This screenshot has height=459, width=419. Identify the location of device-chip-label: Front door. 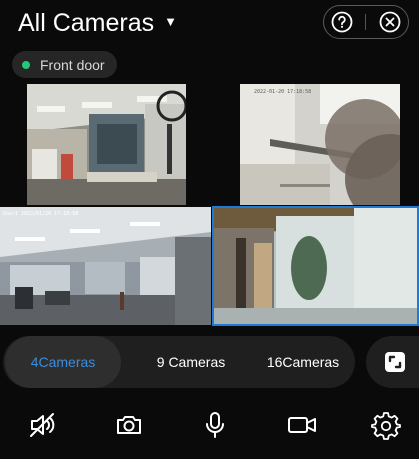
(72, 64).